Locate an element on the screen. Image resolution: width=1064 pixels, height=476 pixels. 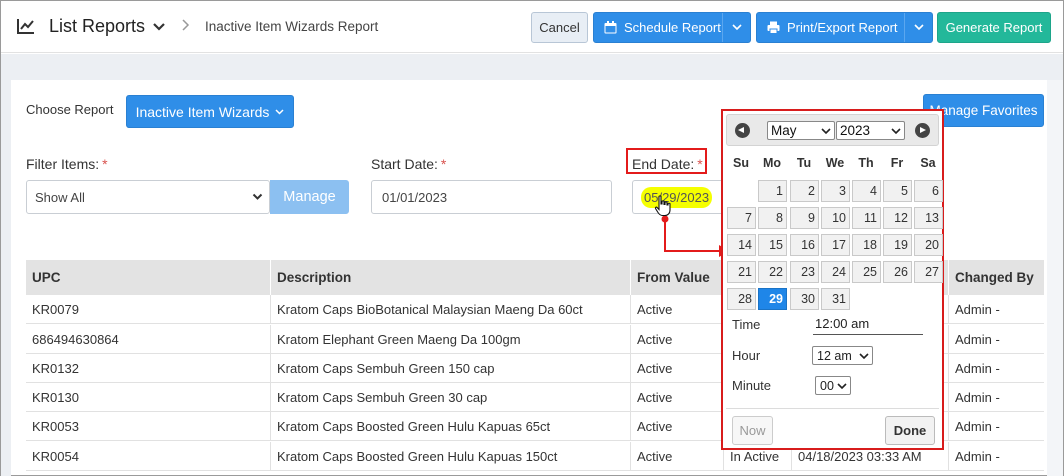
month-value: May is located at coordinates (784, 130).